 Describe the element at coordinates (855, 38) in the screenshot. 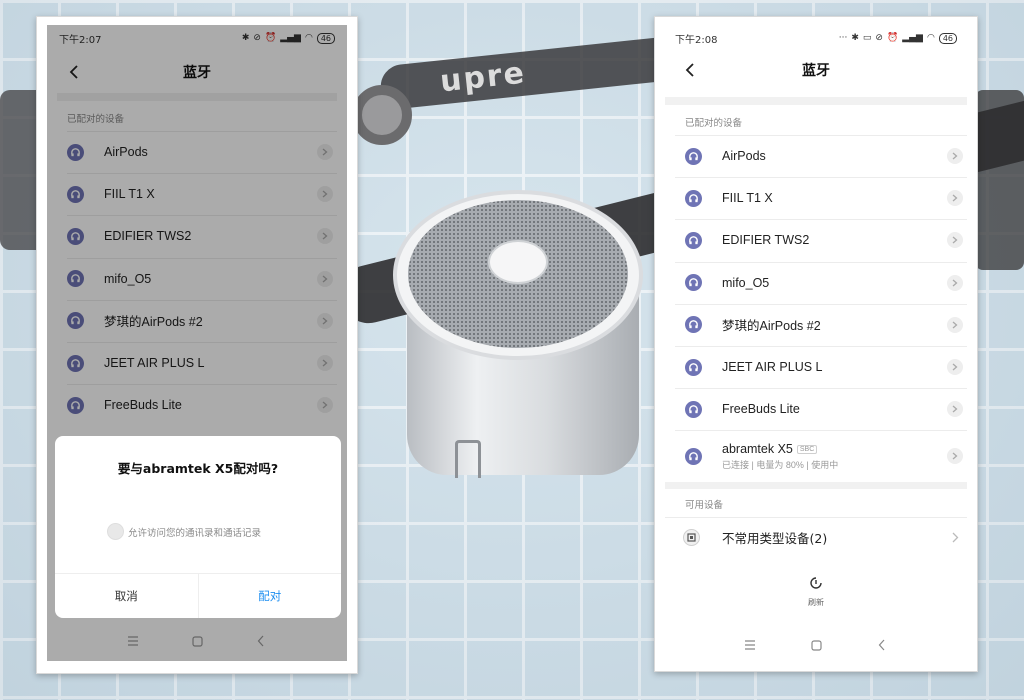

I see `bluetooth-status-icon: ✱` at that location.